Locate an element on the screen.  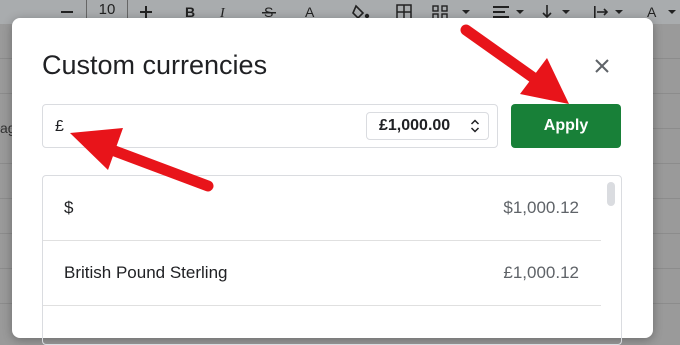
currency-example: £1,000.12 is located at coordinates (541, 272).